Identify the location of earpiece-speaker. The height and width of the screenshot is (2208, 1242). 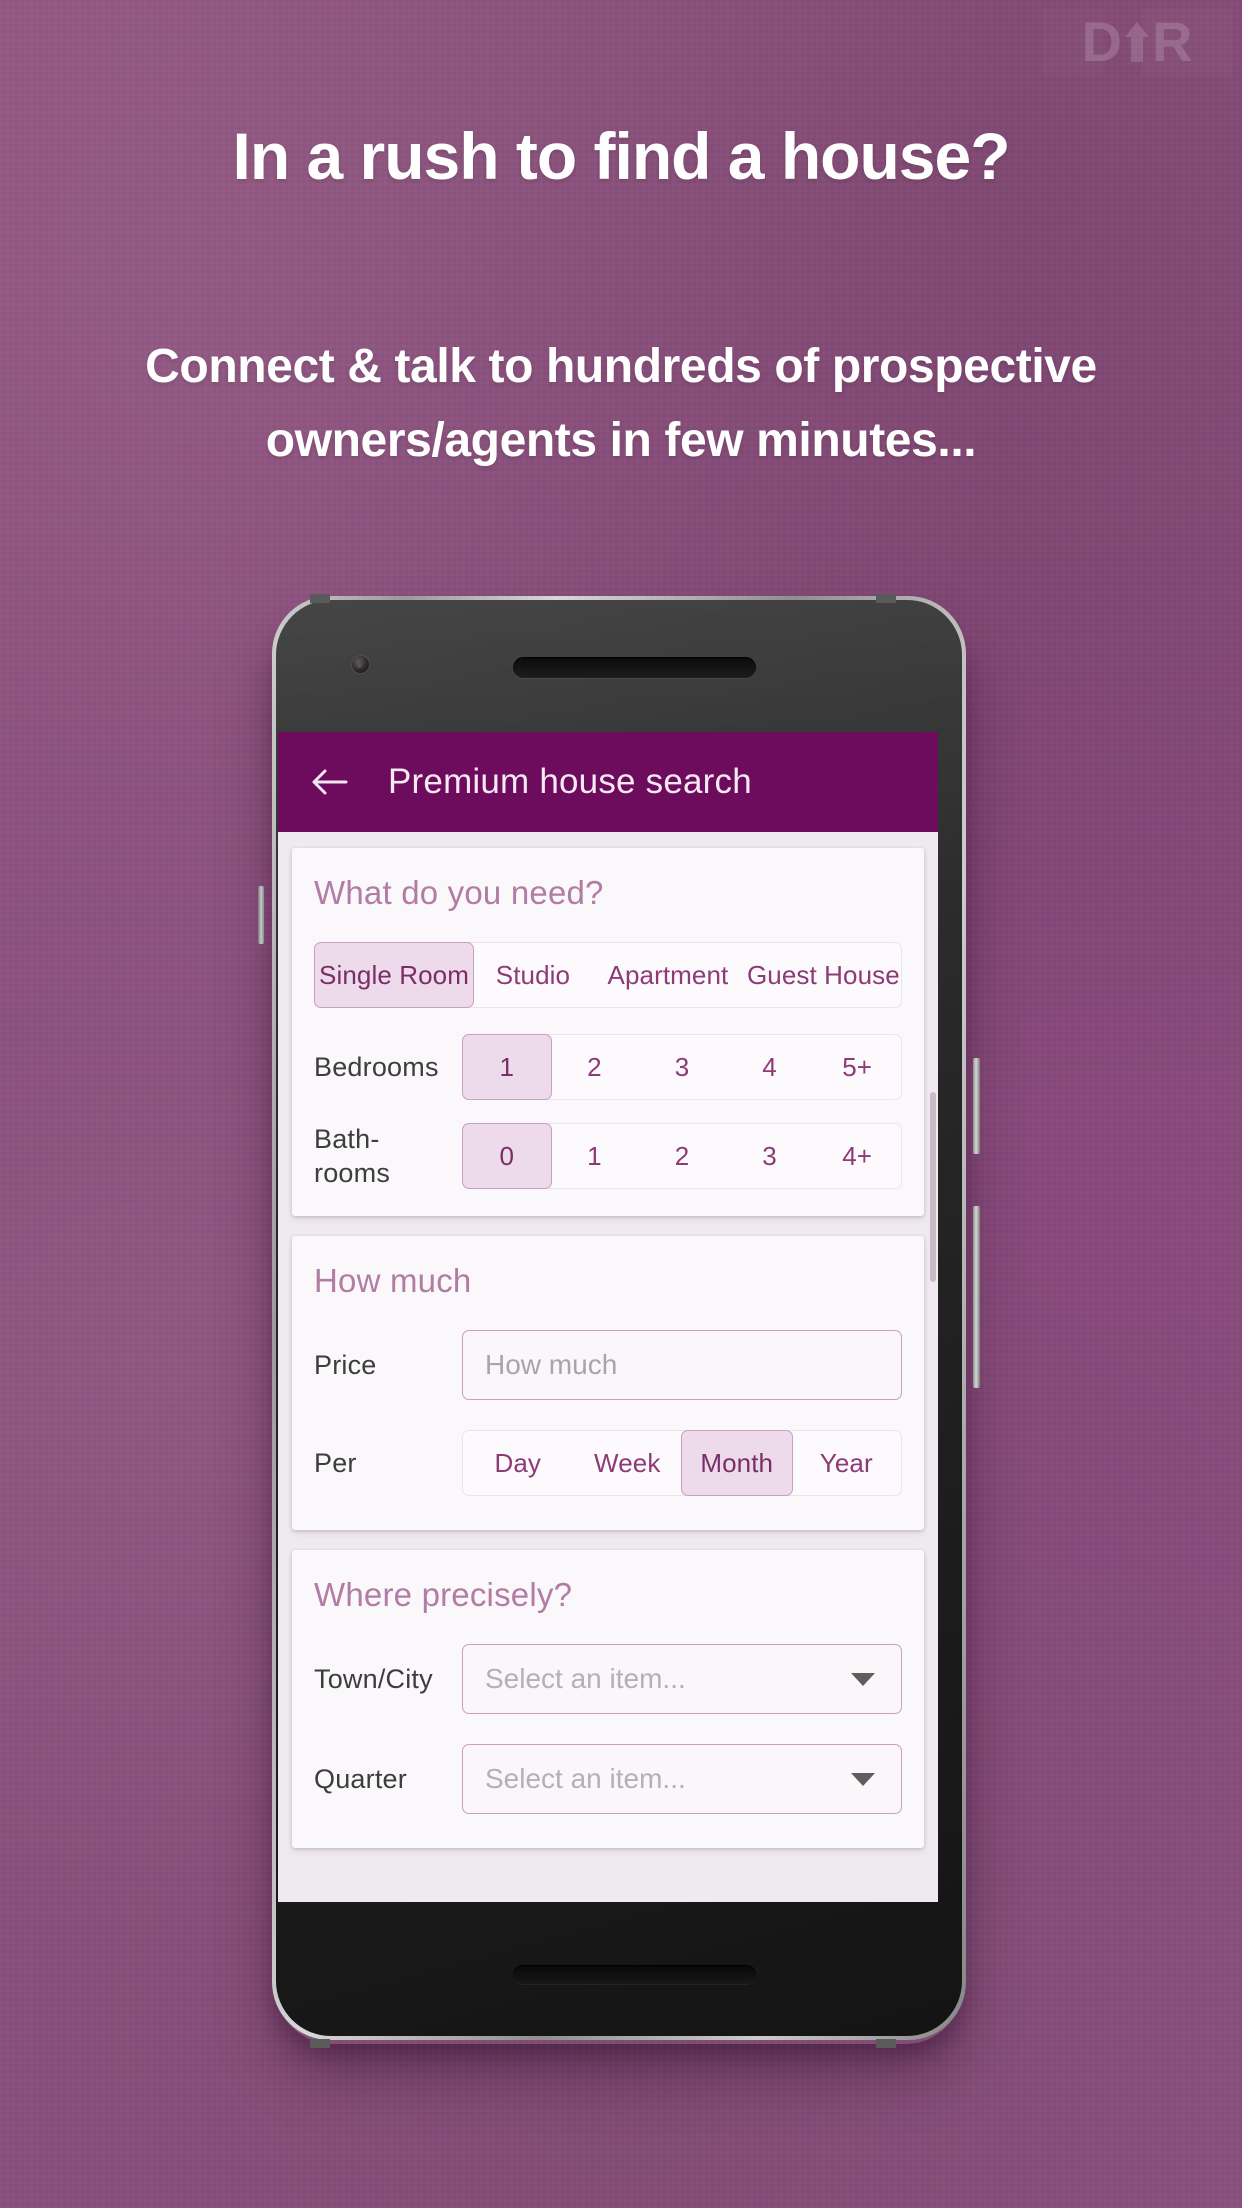
(634, 667).